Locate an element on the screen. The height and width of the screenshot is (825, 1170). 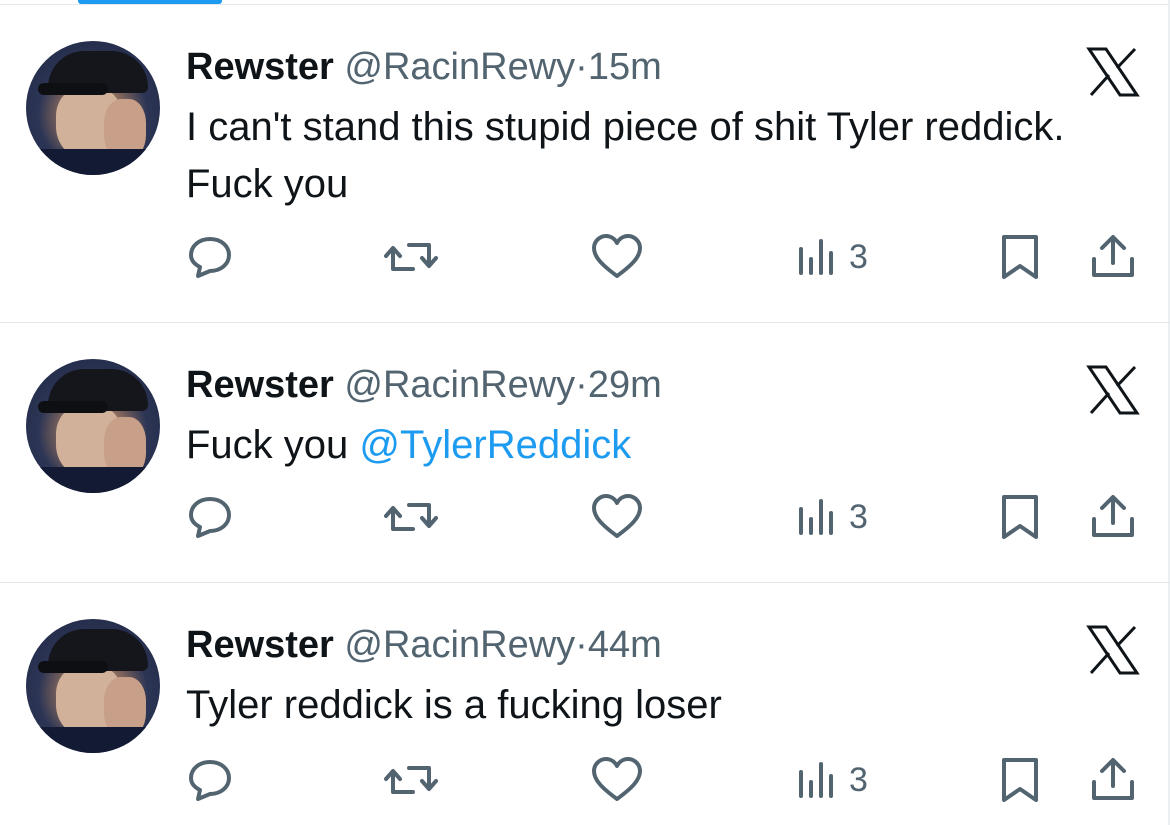
tweet-header: Rewster @RacinRewy·15m is located at coordinates (424, 67).